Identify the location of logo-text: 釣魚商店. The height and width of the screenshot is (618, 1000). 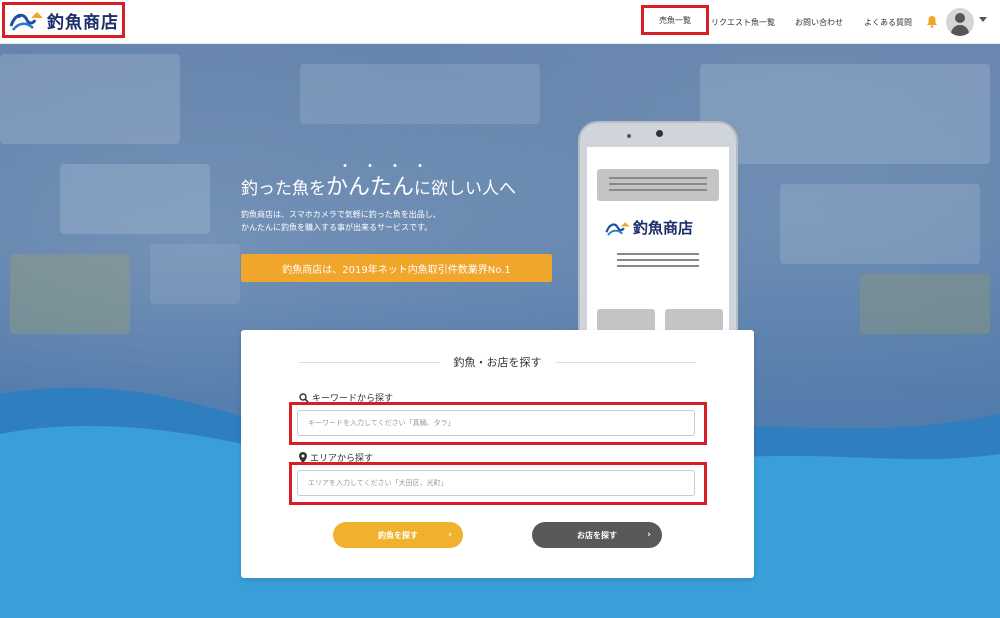
(83, 22).